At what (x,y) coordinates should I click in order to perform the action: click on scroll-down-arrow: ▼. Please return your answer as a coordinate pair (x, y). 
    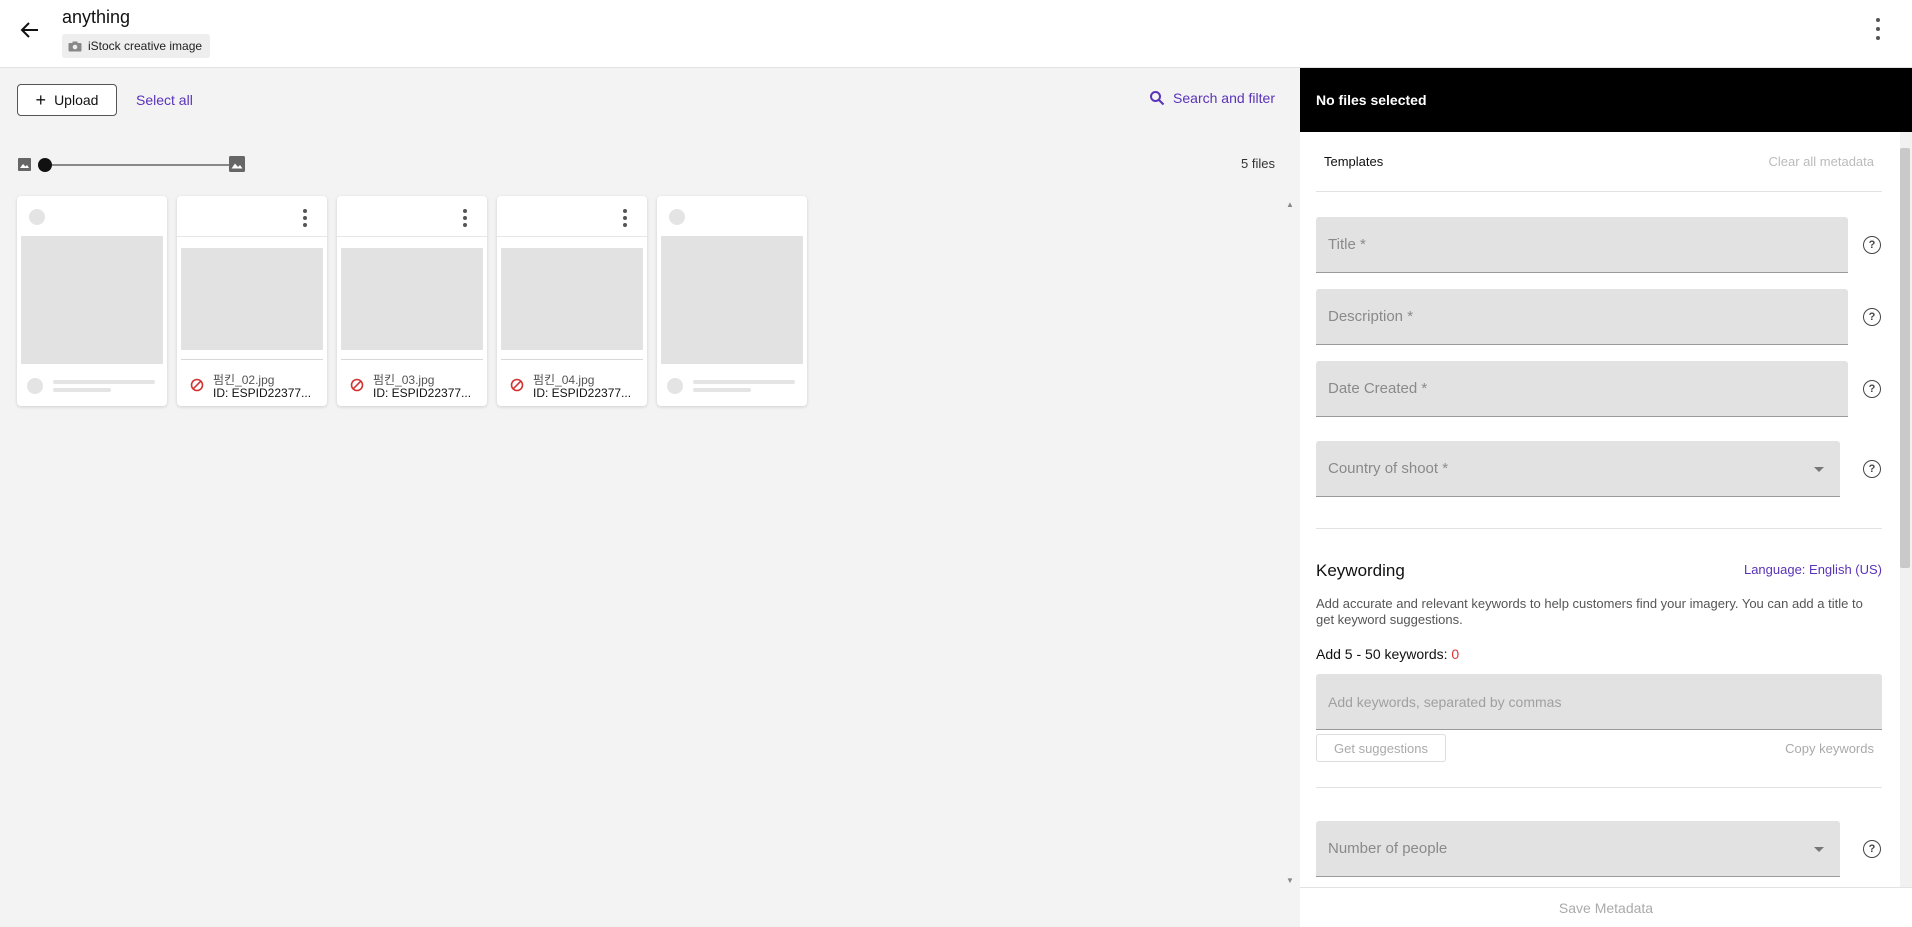
    Looking at the image, I should click on (1290, 880).